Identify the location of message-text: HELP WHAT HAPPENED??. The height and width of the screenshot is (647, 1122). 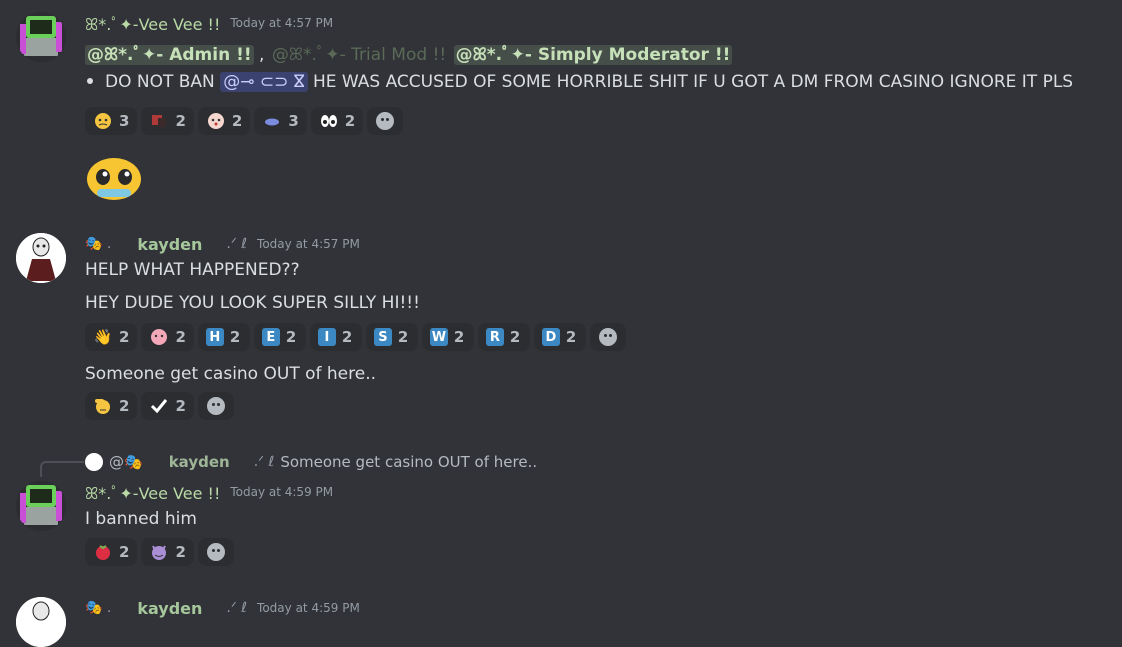
(192, 270).